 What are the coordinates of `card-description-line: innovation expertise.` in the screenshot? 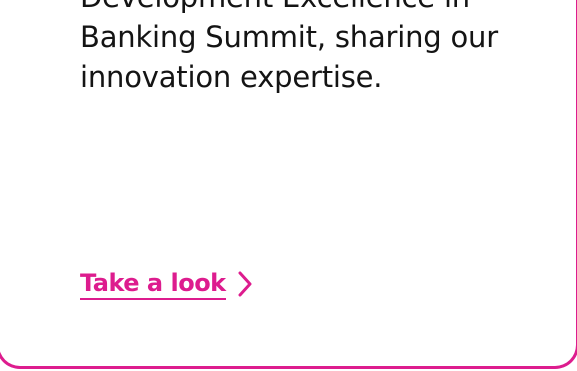 It's located at (231, 77).